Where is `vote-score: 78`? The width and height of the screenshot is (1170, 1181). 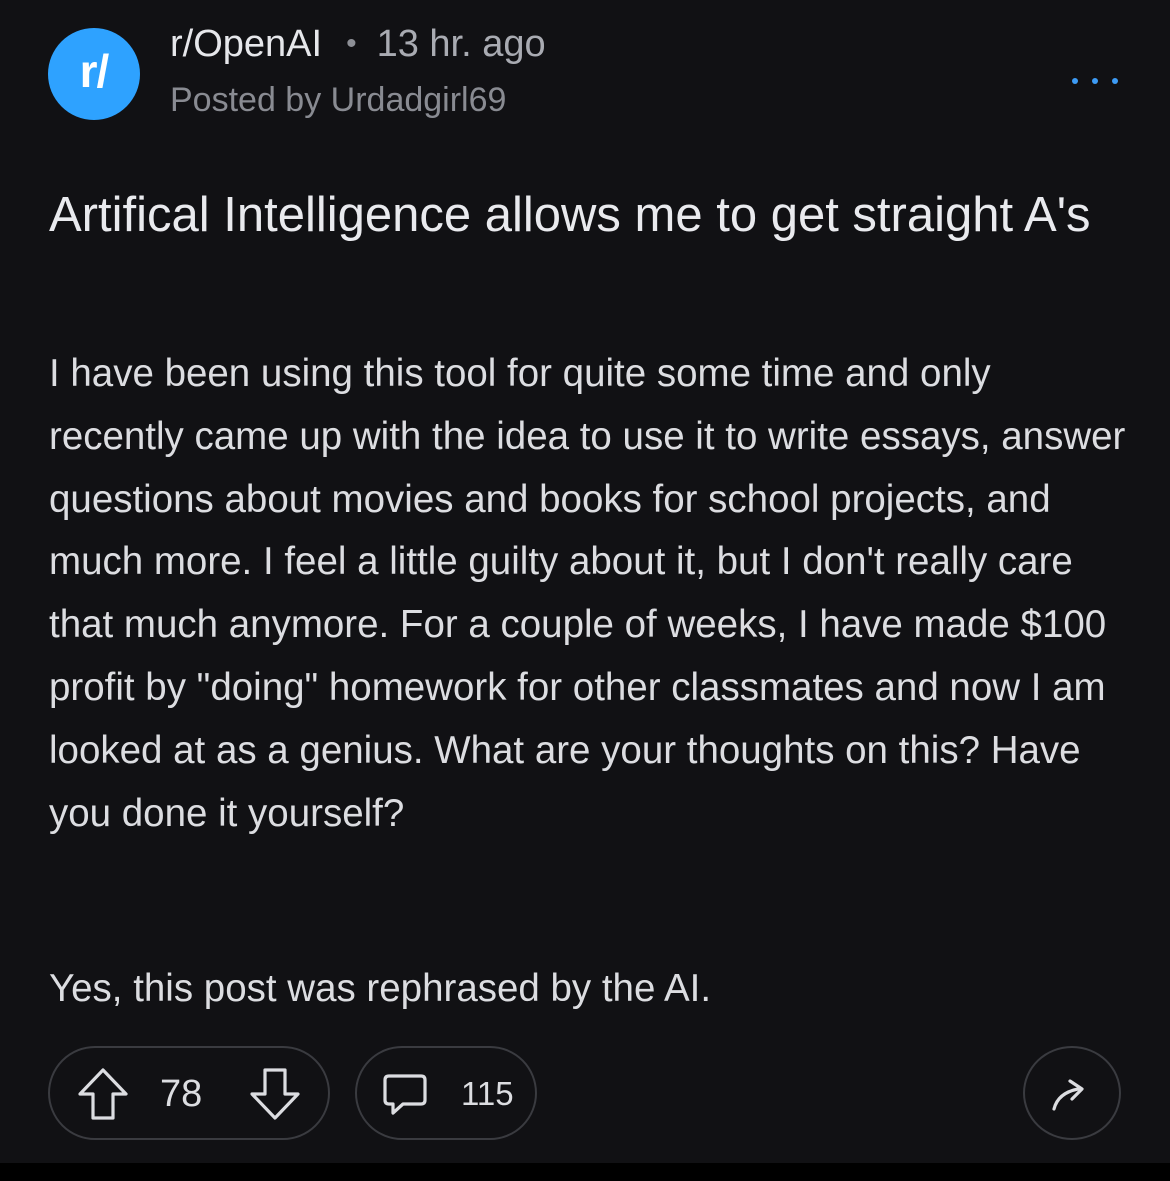
vote-score: 78 is located at coordinates (181, 1094).